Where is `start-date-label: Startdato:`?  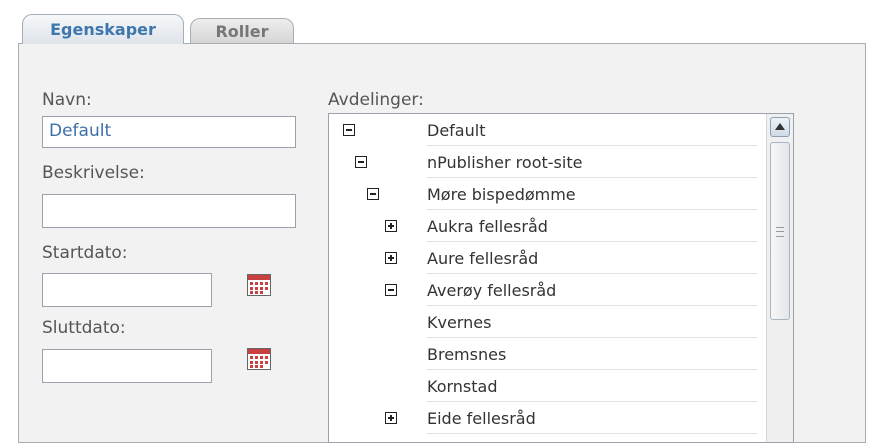 start-date-label: Startdato: is located at coordinates (85, 253).